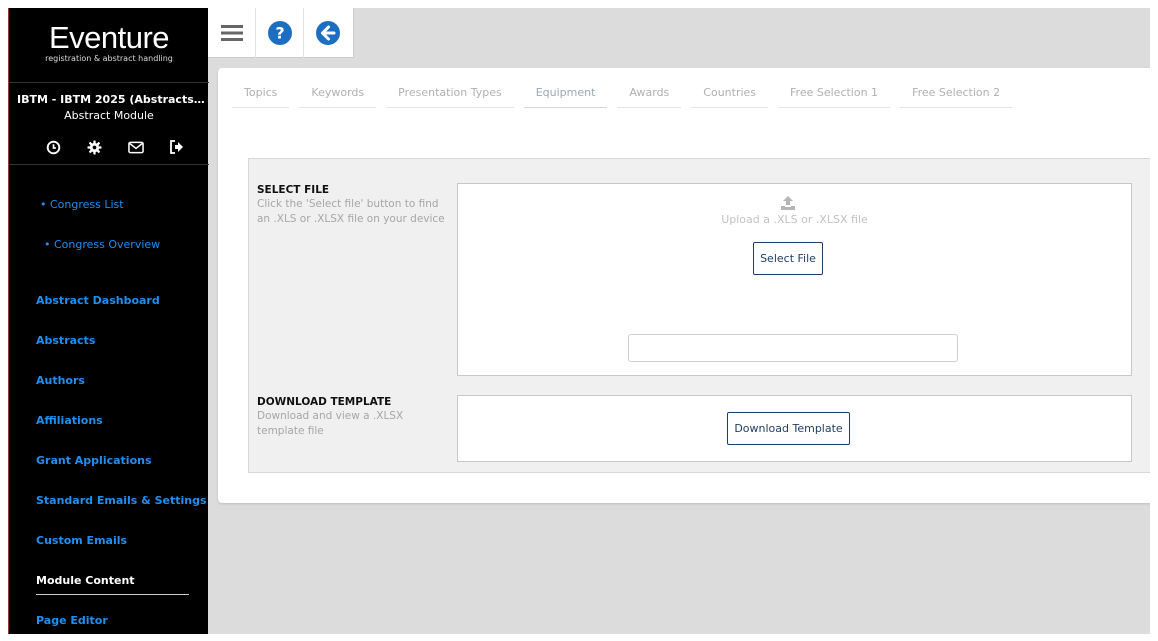 This screenshot has height=641, width=1158. Describe the element at coordinates (956, 95) in the screenshot. I see `tab-free-selection-2: Free Selection 2` at that location.